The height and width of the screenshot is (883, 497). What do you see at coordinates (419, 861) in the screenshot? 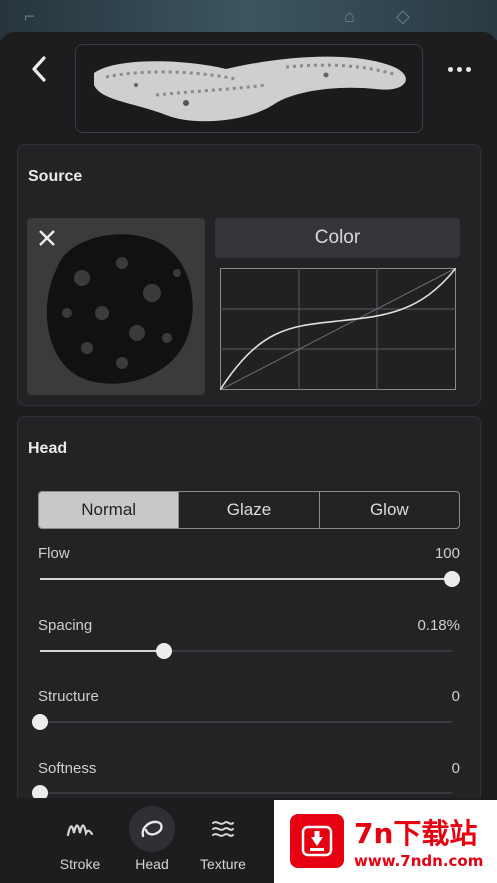
I see `watermark-url: www.7ndn.com` at bounding box center [419, 861].